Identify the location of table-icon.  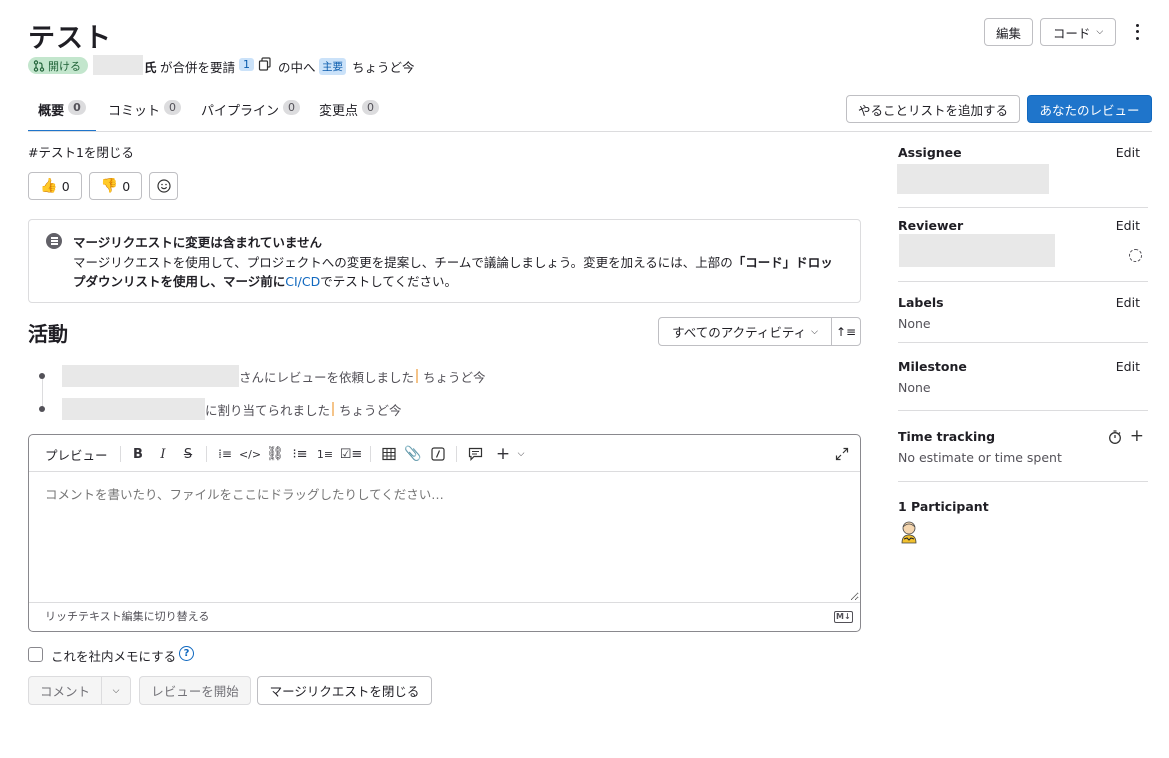
(389, 454).